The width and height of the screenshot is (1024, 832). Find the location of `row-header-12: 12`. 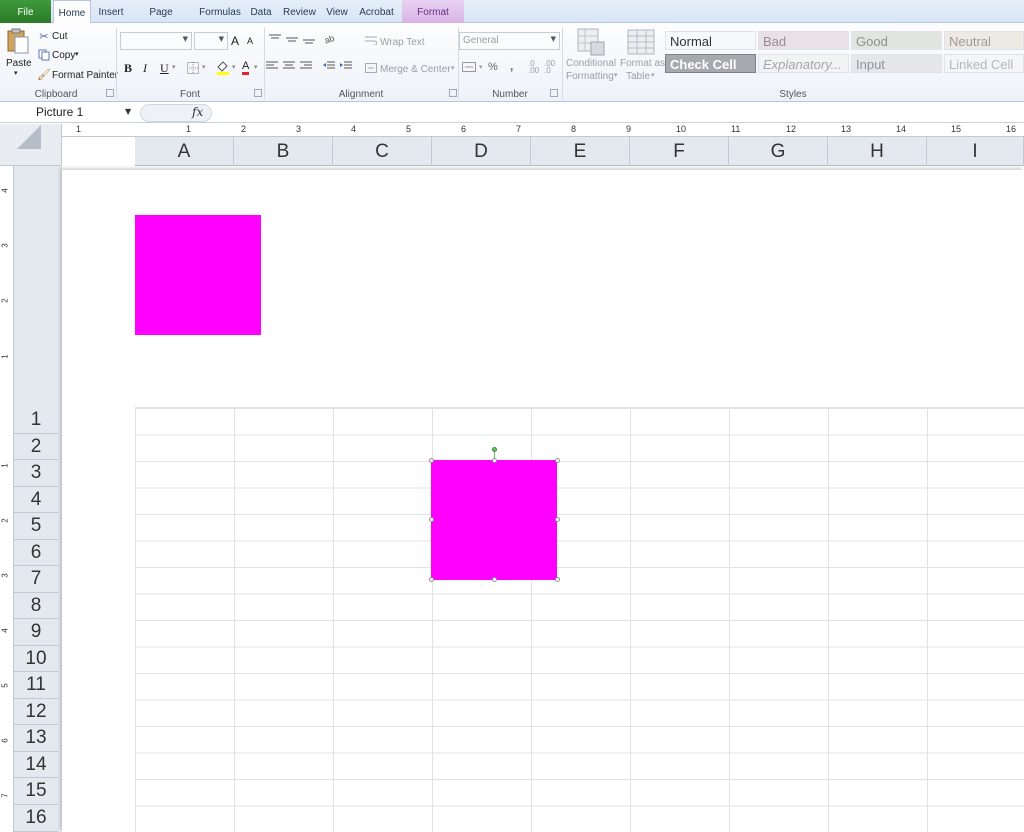

row-header-12: 12 is located at coordinates (36, 712).